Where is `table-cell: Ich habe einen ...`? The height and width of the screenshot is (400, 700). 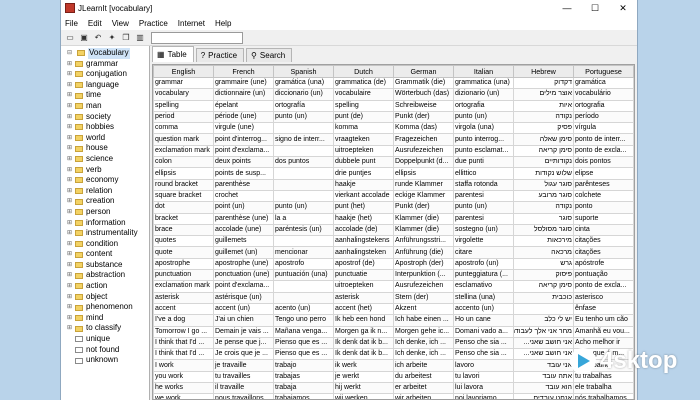 table-cell: Ich habe einen ... is located at coordinates (423, 320).